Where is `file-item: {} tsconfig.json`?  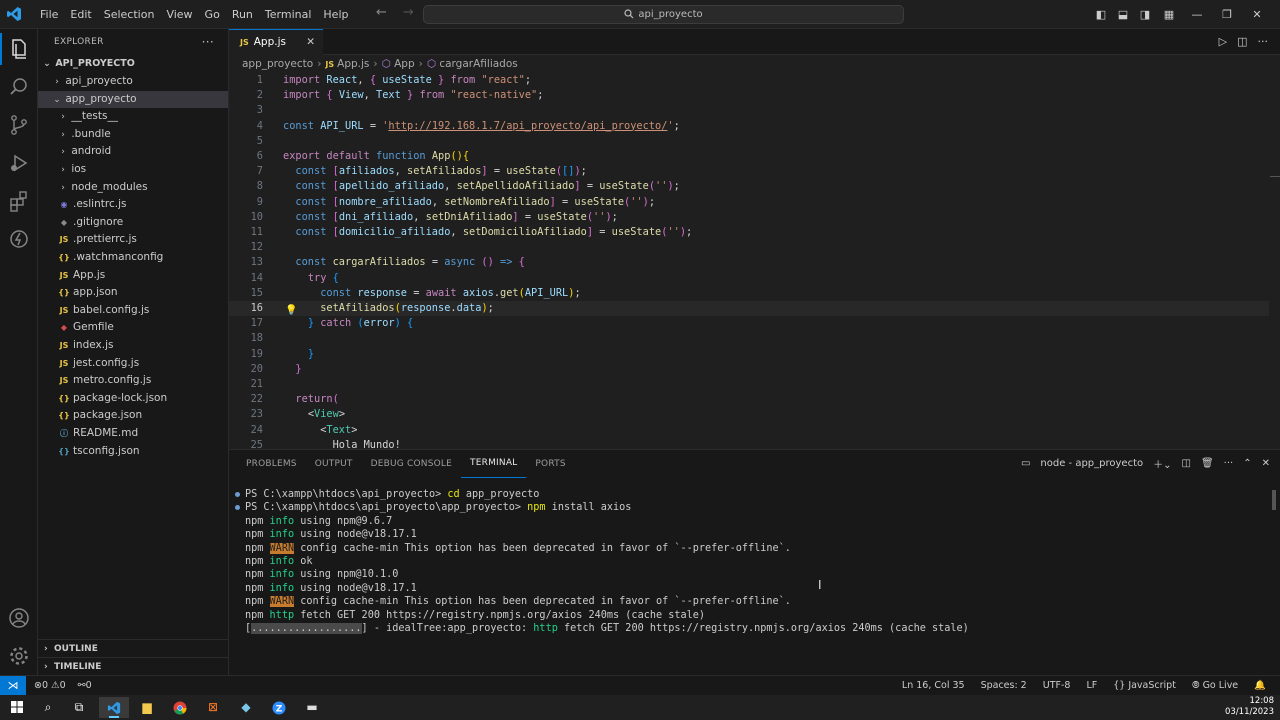 file-item: {} tsconfig.json is located at coordinates (133, 452).